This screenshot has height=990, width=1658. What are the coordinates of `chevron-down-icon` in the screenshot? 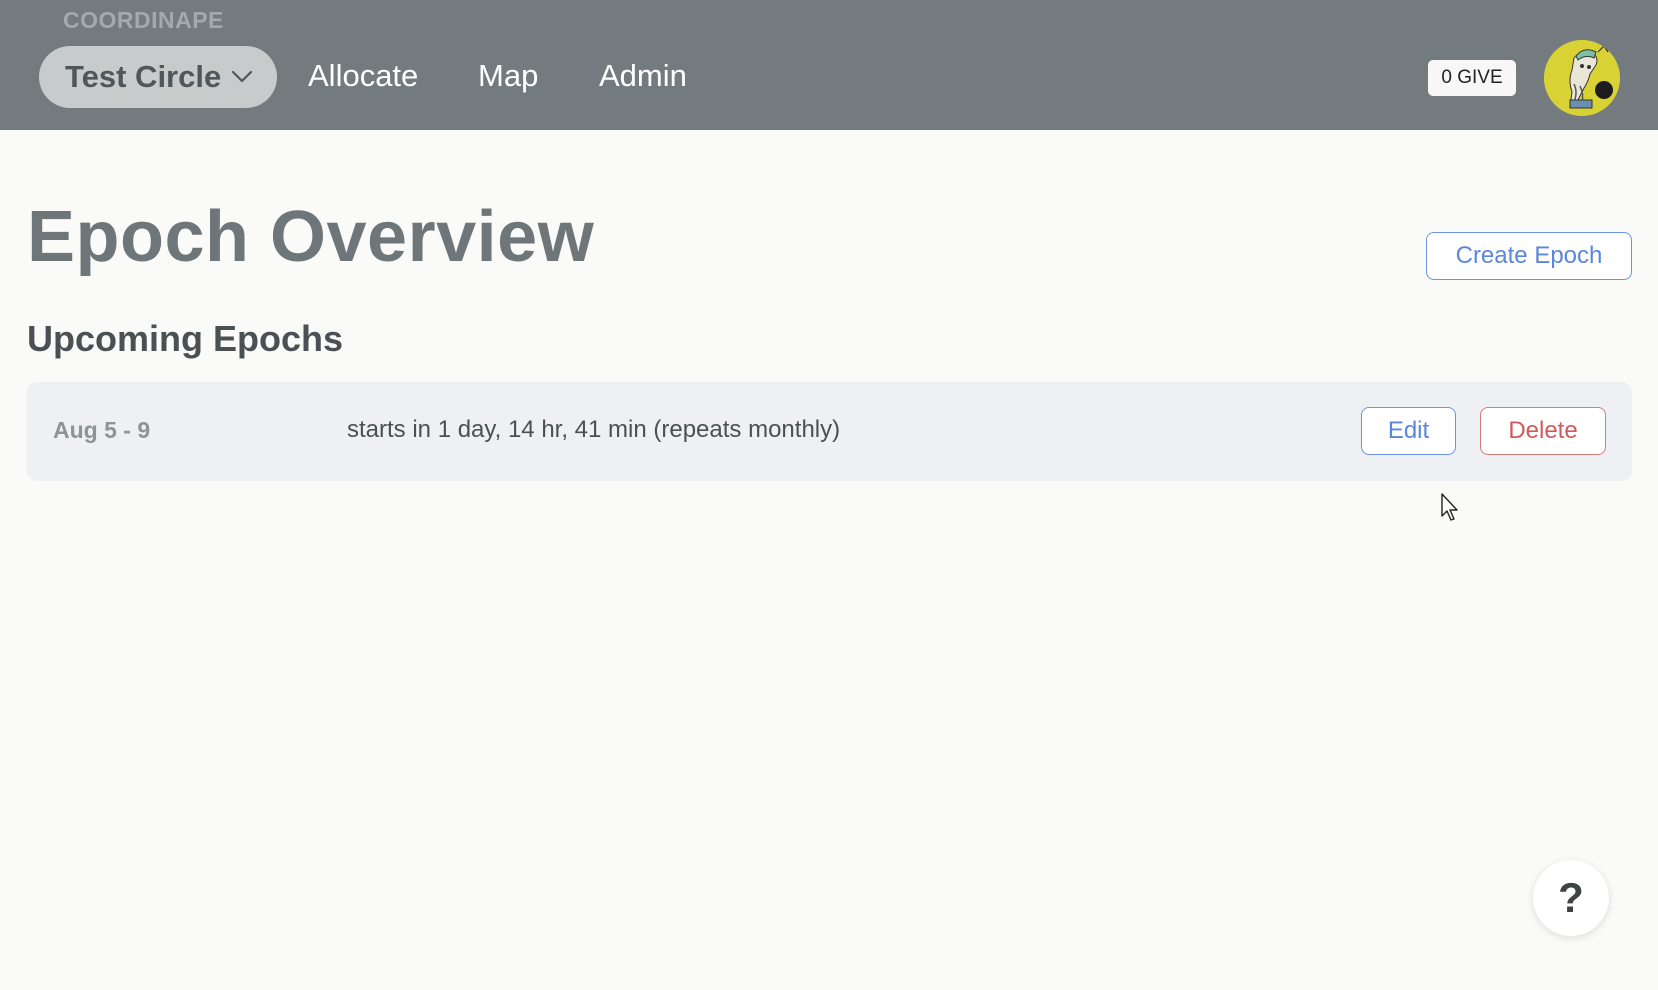 It's located at (242, 76).